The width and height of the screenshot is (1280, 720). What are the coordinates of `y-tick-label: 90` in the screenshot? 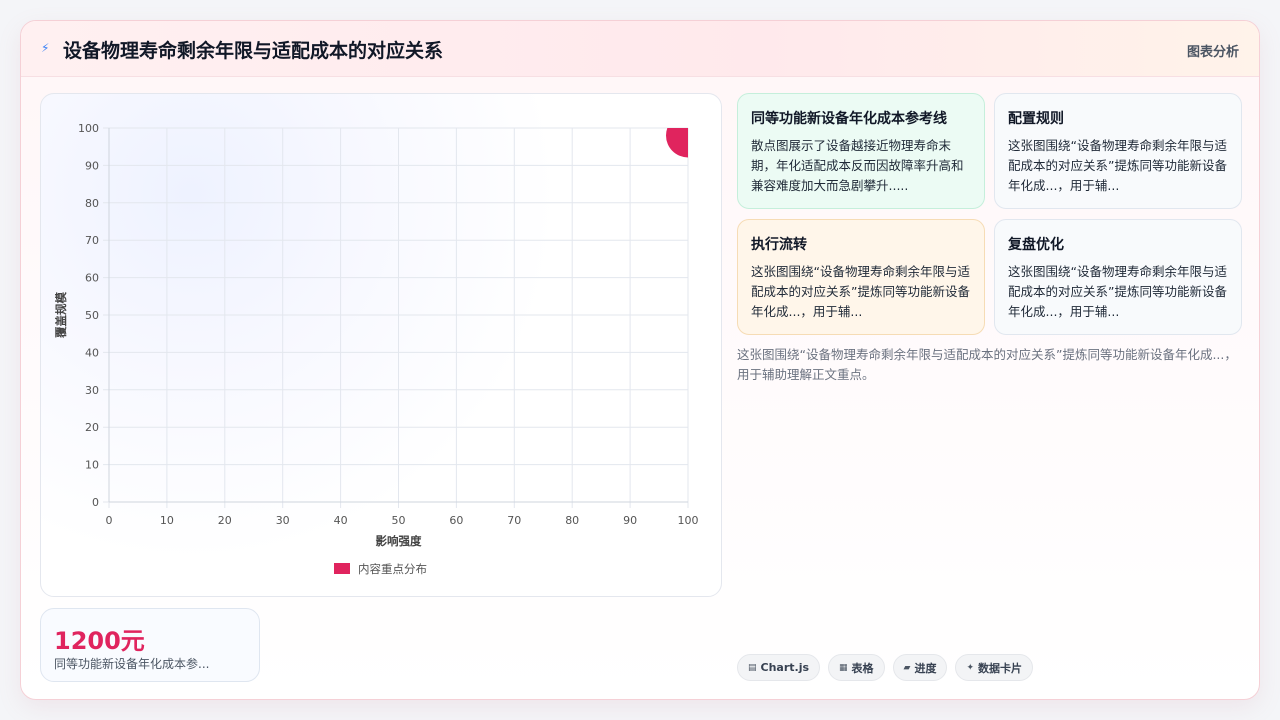 It's located at (92, 165).